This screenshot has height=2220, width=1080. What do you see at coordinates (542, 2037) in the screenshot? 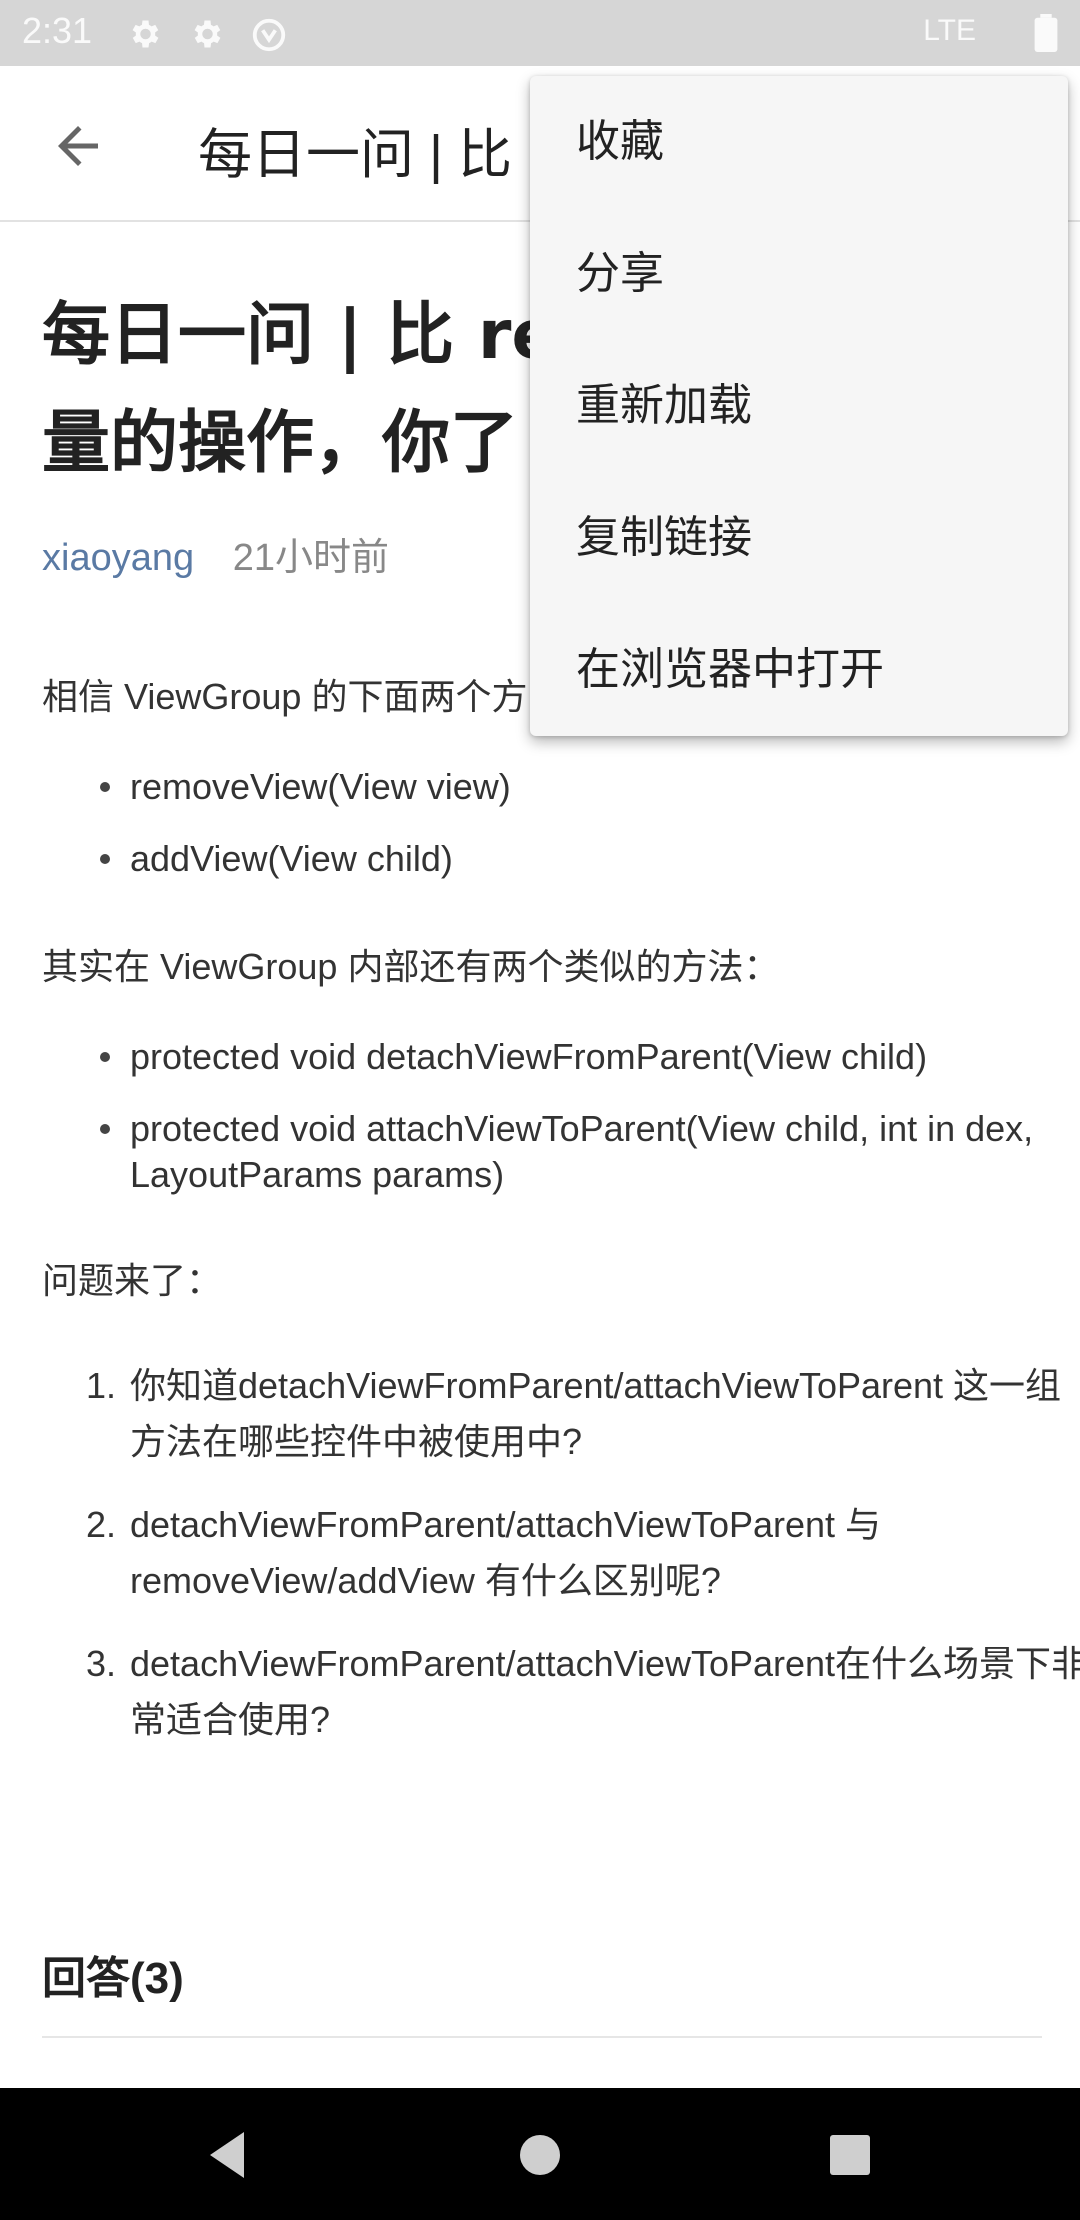
I see `divider` at bounding box center [542, 2037].